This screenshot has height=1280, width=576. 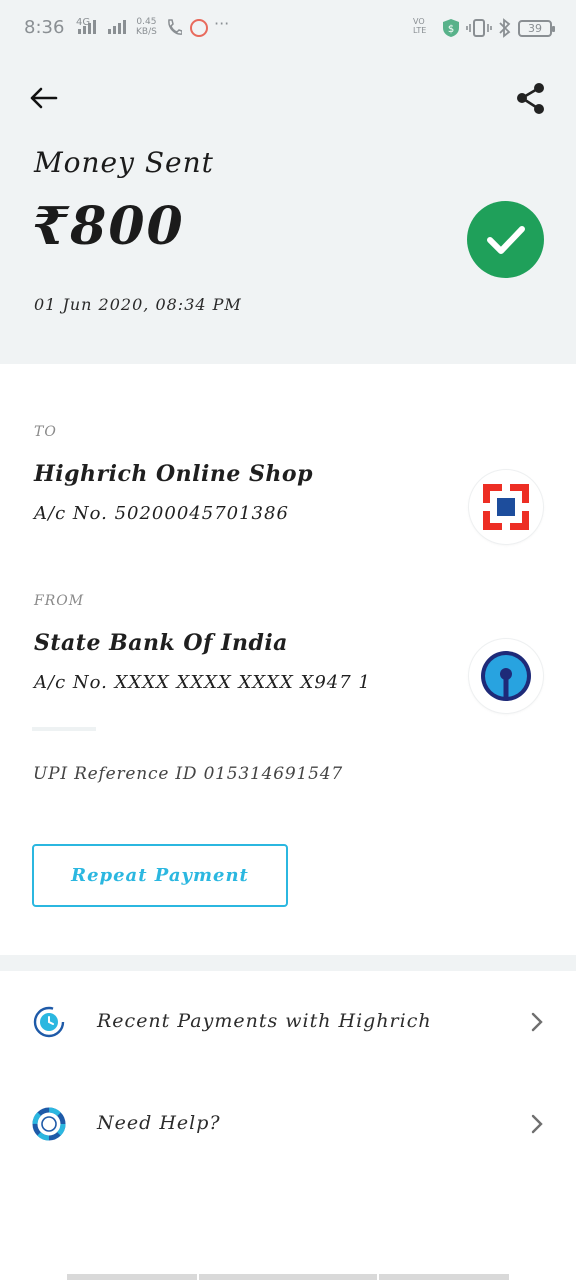 I want to click on to-label: TO, so click(x=45, y=432).